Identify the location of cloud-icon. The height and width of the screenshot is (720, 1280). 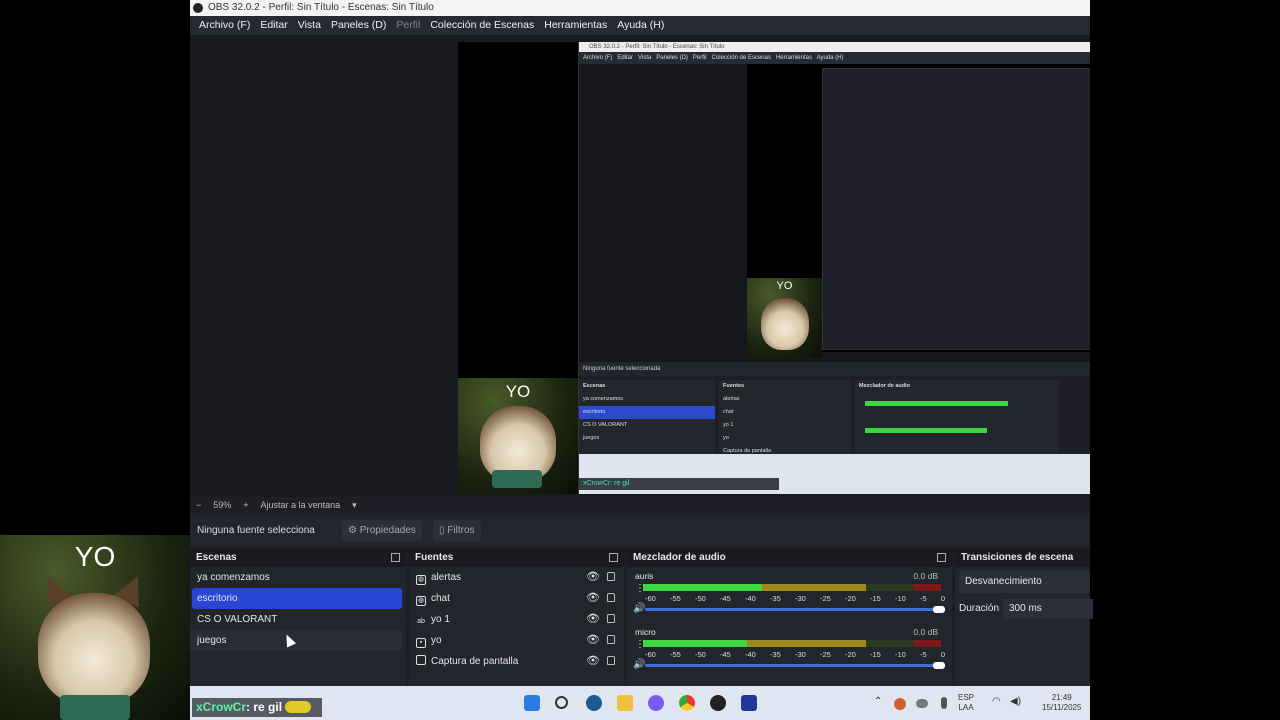
(922, 703).